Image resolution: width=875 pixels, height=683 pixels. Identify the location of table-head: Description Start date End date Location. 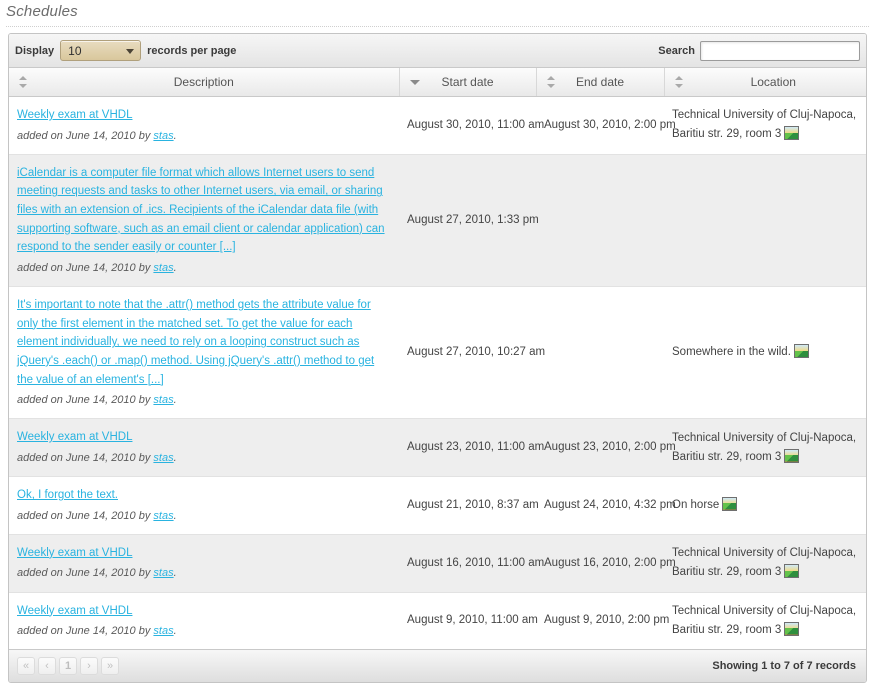
(437, 82).